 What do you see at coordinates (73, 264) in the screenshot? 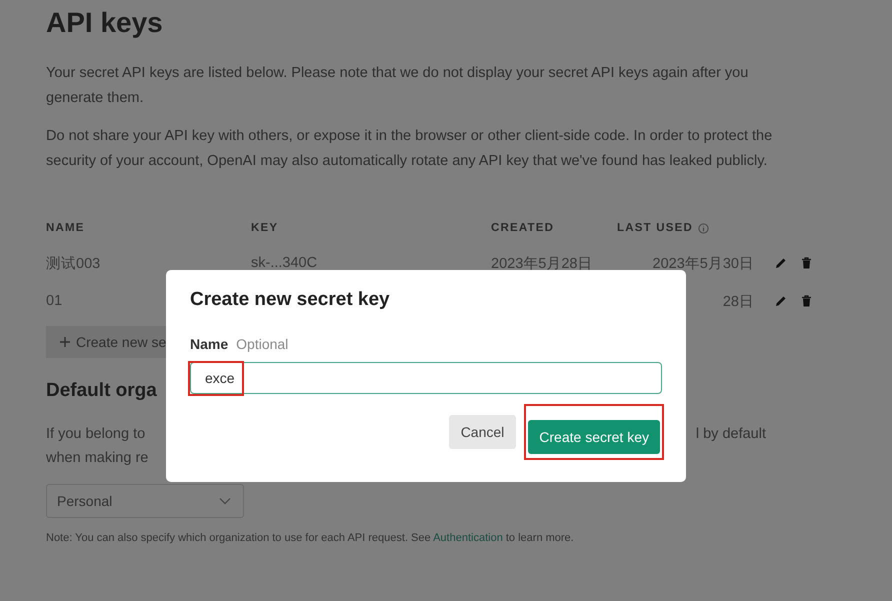
I see `key-name: 测试003` at bounding box center [73, 264].